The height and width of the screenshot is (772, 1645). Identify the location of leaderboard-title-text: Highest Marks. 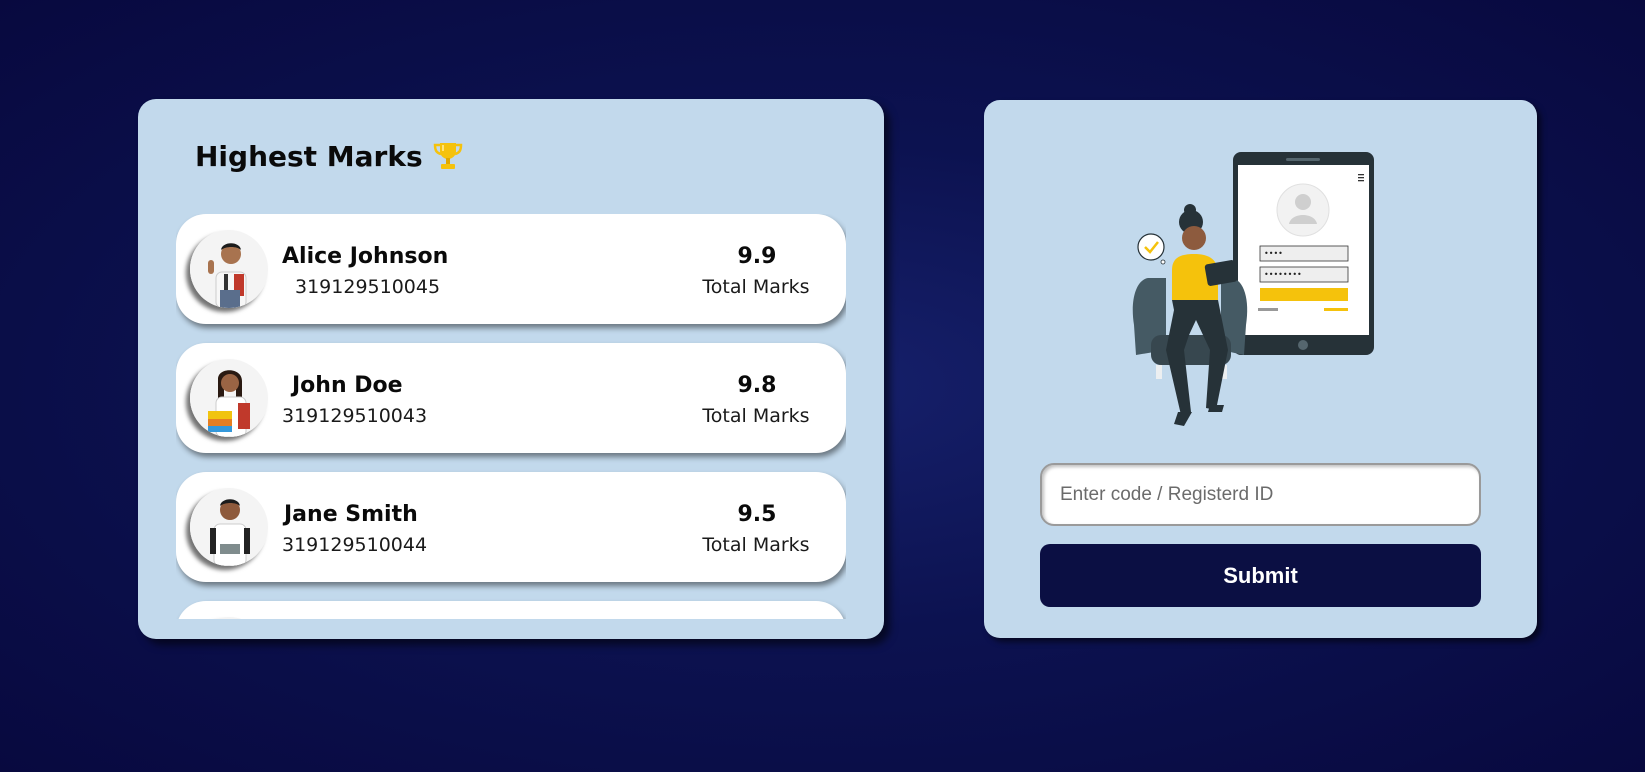
(309, 156).